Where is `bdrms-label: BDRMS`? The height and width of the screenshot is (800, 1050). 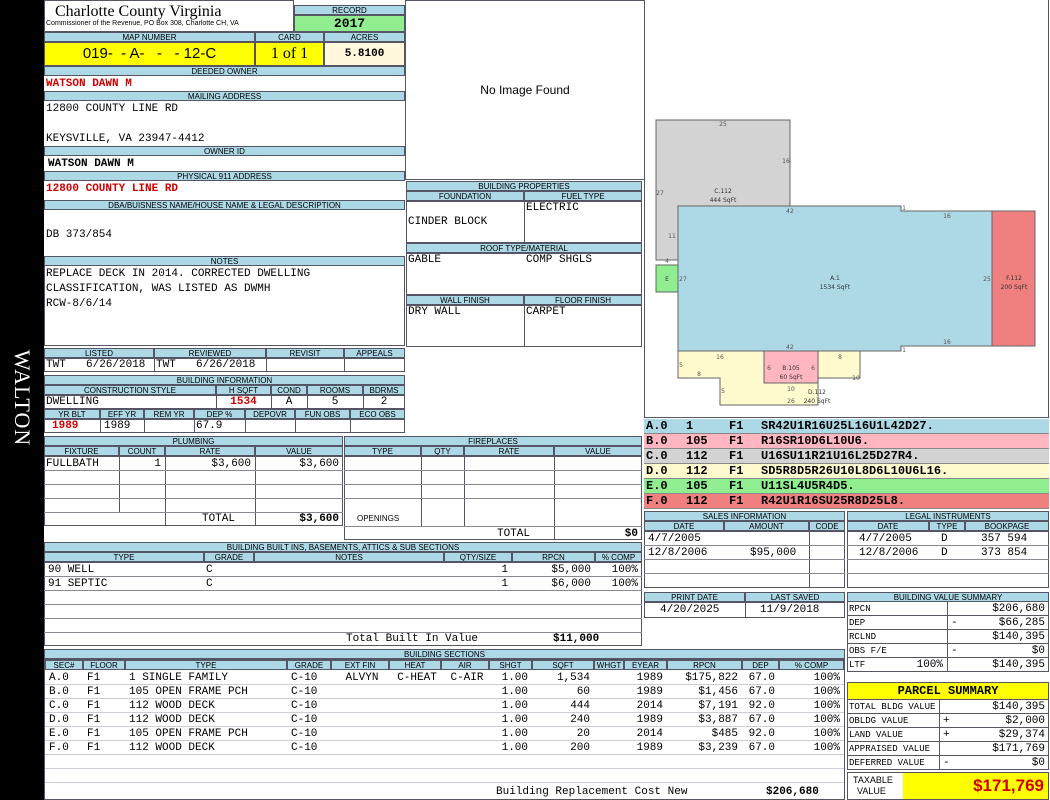 bdrms-label: BDRMS is located at coordinates (384, 390).